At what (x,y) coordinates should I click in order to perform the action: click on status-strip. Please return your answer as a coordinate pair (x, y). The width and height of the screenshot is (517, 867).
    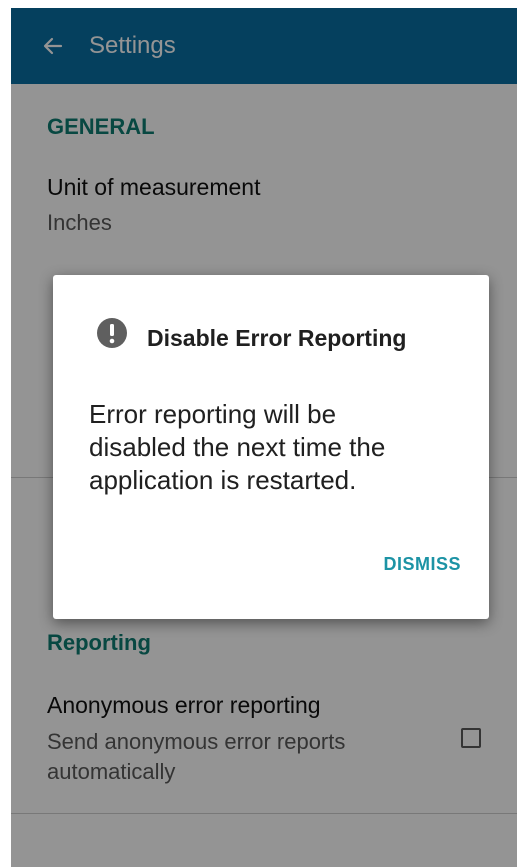
    Looking at the image, I should click on (258, 4).